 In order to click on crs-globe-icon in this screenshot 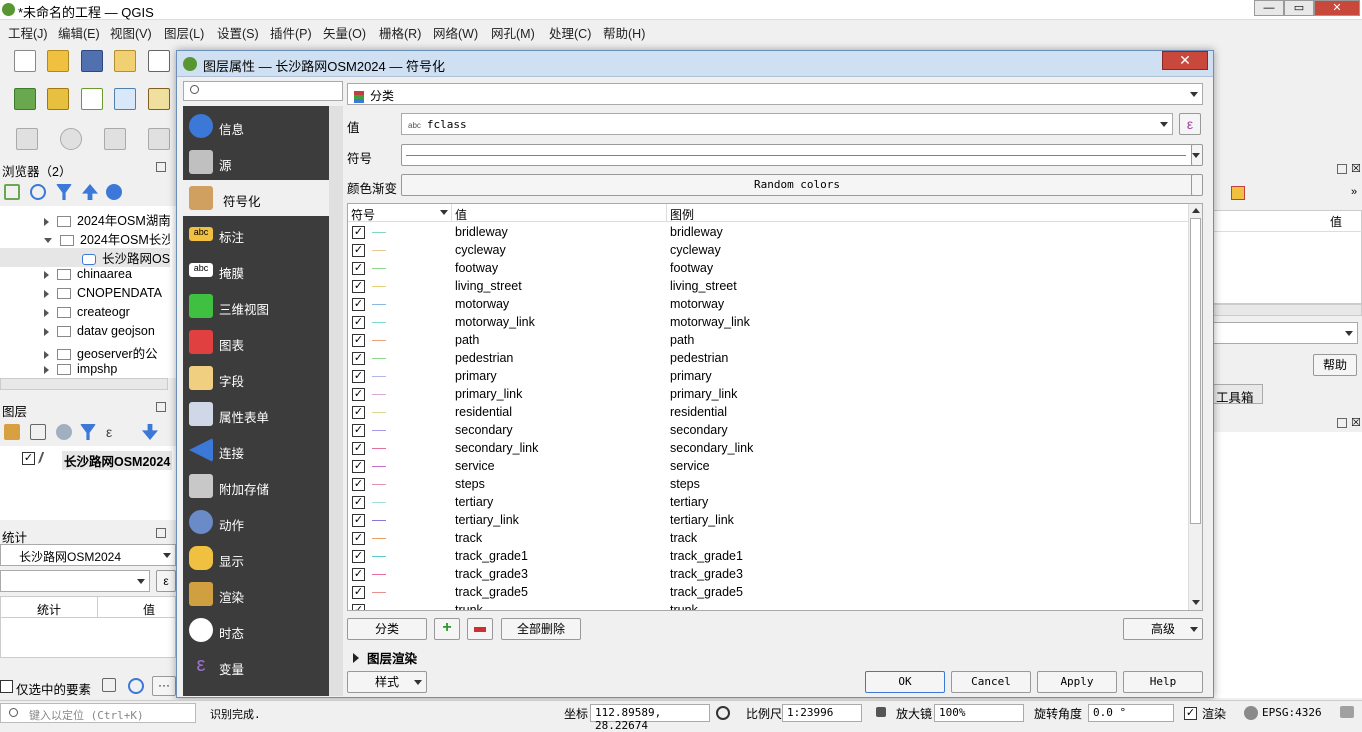, I will do `click(1251, 713)`.